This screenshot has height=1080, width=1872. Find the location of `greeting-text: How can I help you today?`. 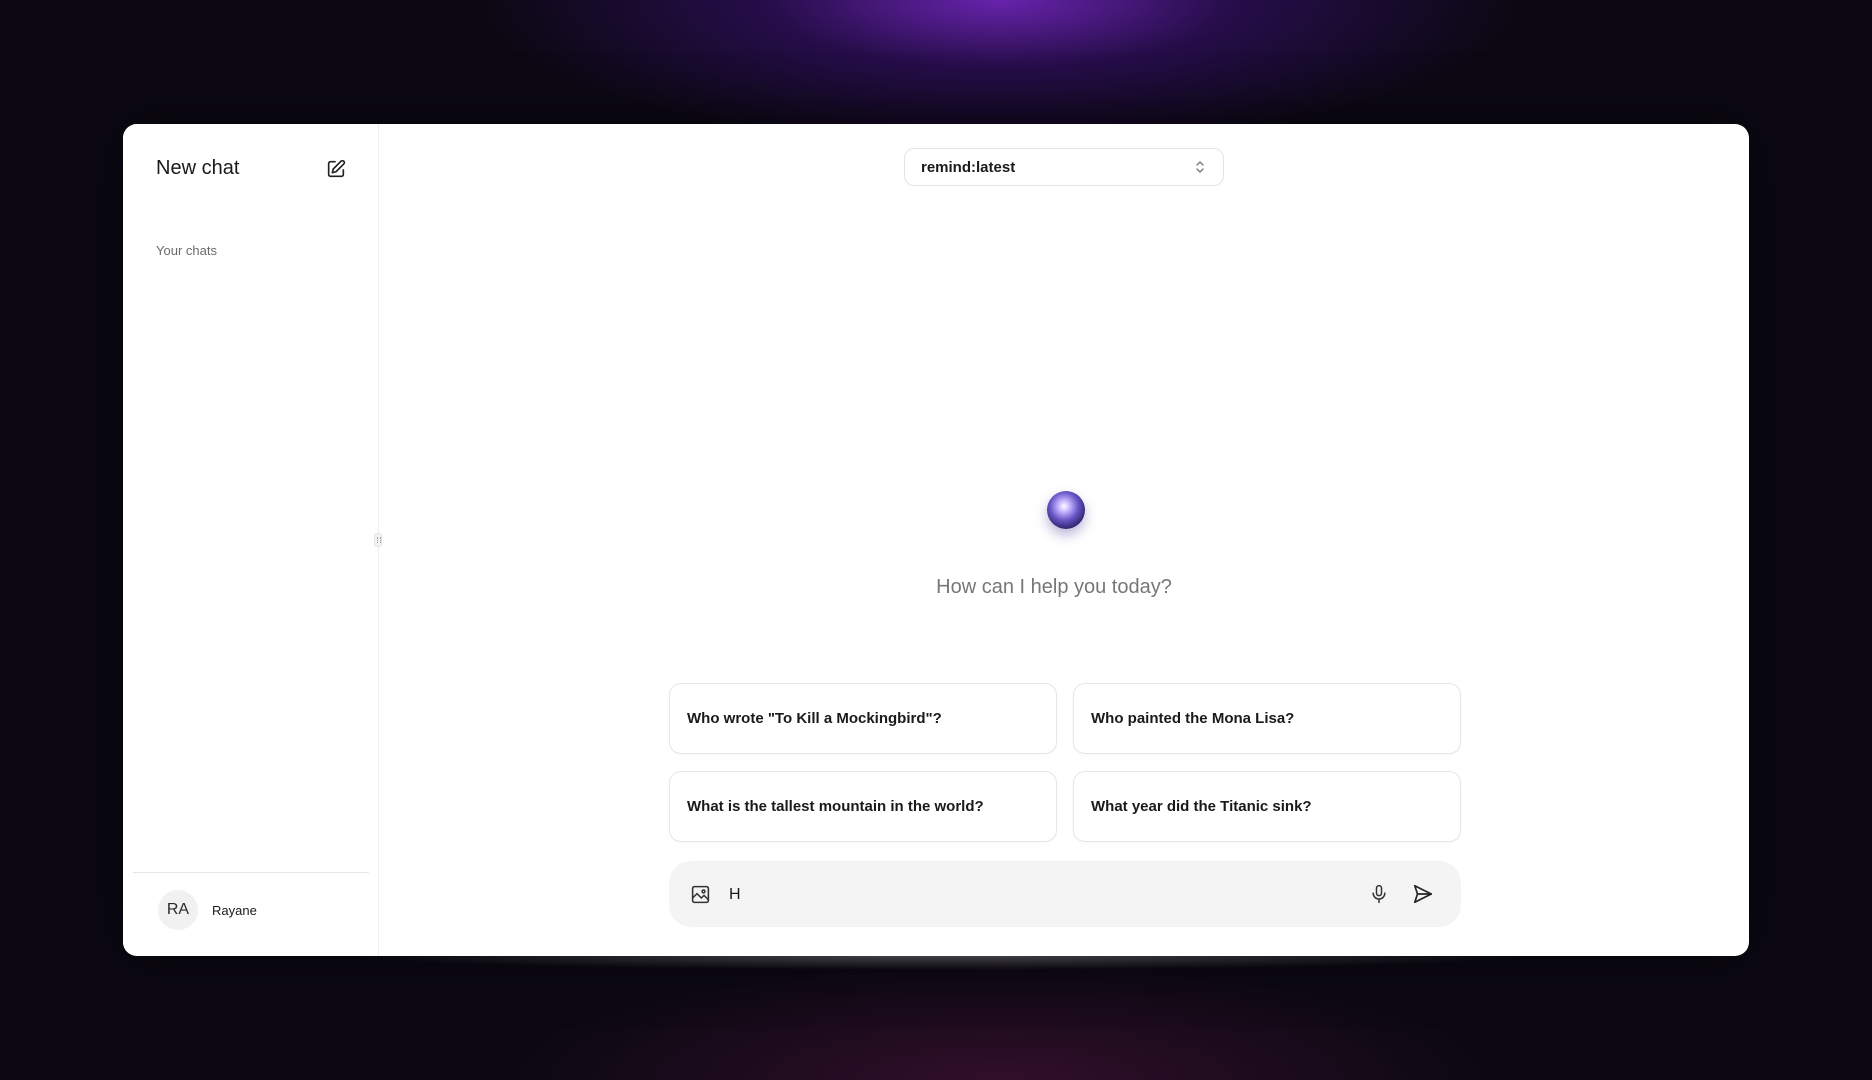

greeting-text: How can I help you today? is located at coordinates (1054, 587).